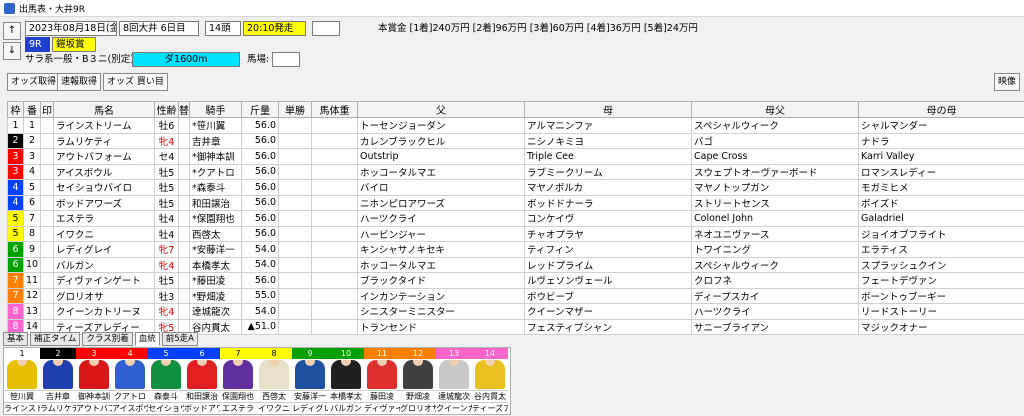 The width and height of the screenshot is (1024, 416). Describe the element at coordinates (94, 353) in the screenshot. I see `silk-number: 3` at that location.